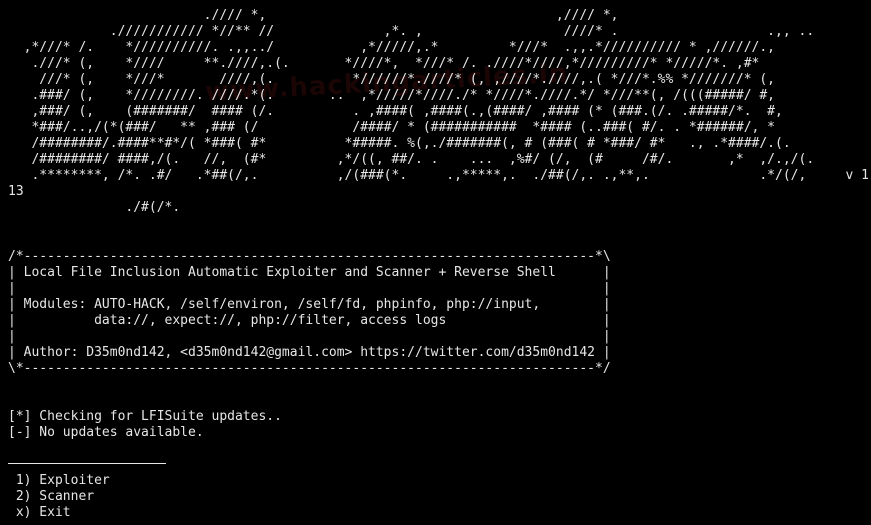 The height and width of the screenshot is (525, 871). What do you see at coordinates (59, 481) in the screenshot?
I see `menu-option-exploiter: 1) Exploiter` at bounding box center [59, 481].